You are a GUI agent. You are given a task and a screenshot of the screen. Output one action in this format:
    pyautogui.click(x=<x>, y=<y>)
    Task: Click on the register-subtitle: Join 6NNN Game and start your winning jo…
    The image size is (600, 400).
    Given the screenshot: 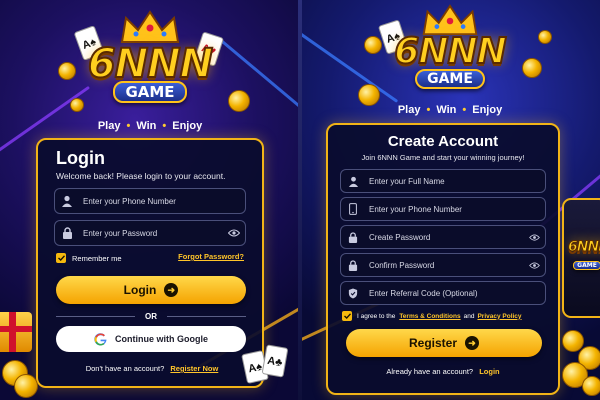 What is the action you would take?
    pyautogui.click(x=443, y=157)
    